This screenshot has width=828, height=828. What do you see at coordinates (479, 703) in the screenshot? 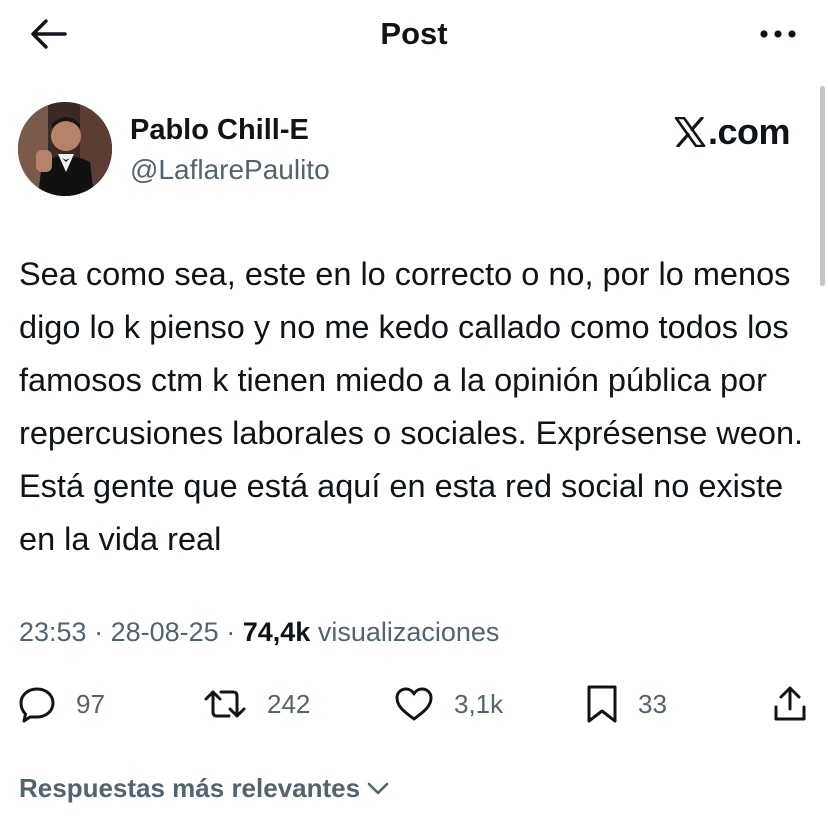
I see `like-count: 3,1k` at bounding box center [479, 703].